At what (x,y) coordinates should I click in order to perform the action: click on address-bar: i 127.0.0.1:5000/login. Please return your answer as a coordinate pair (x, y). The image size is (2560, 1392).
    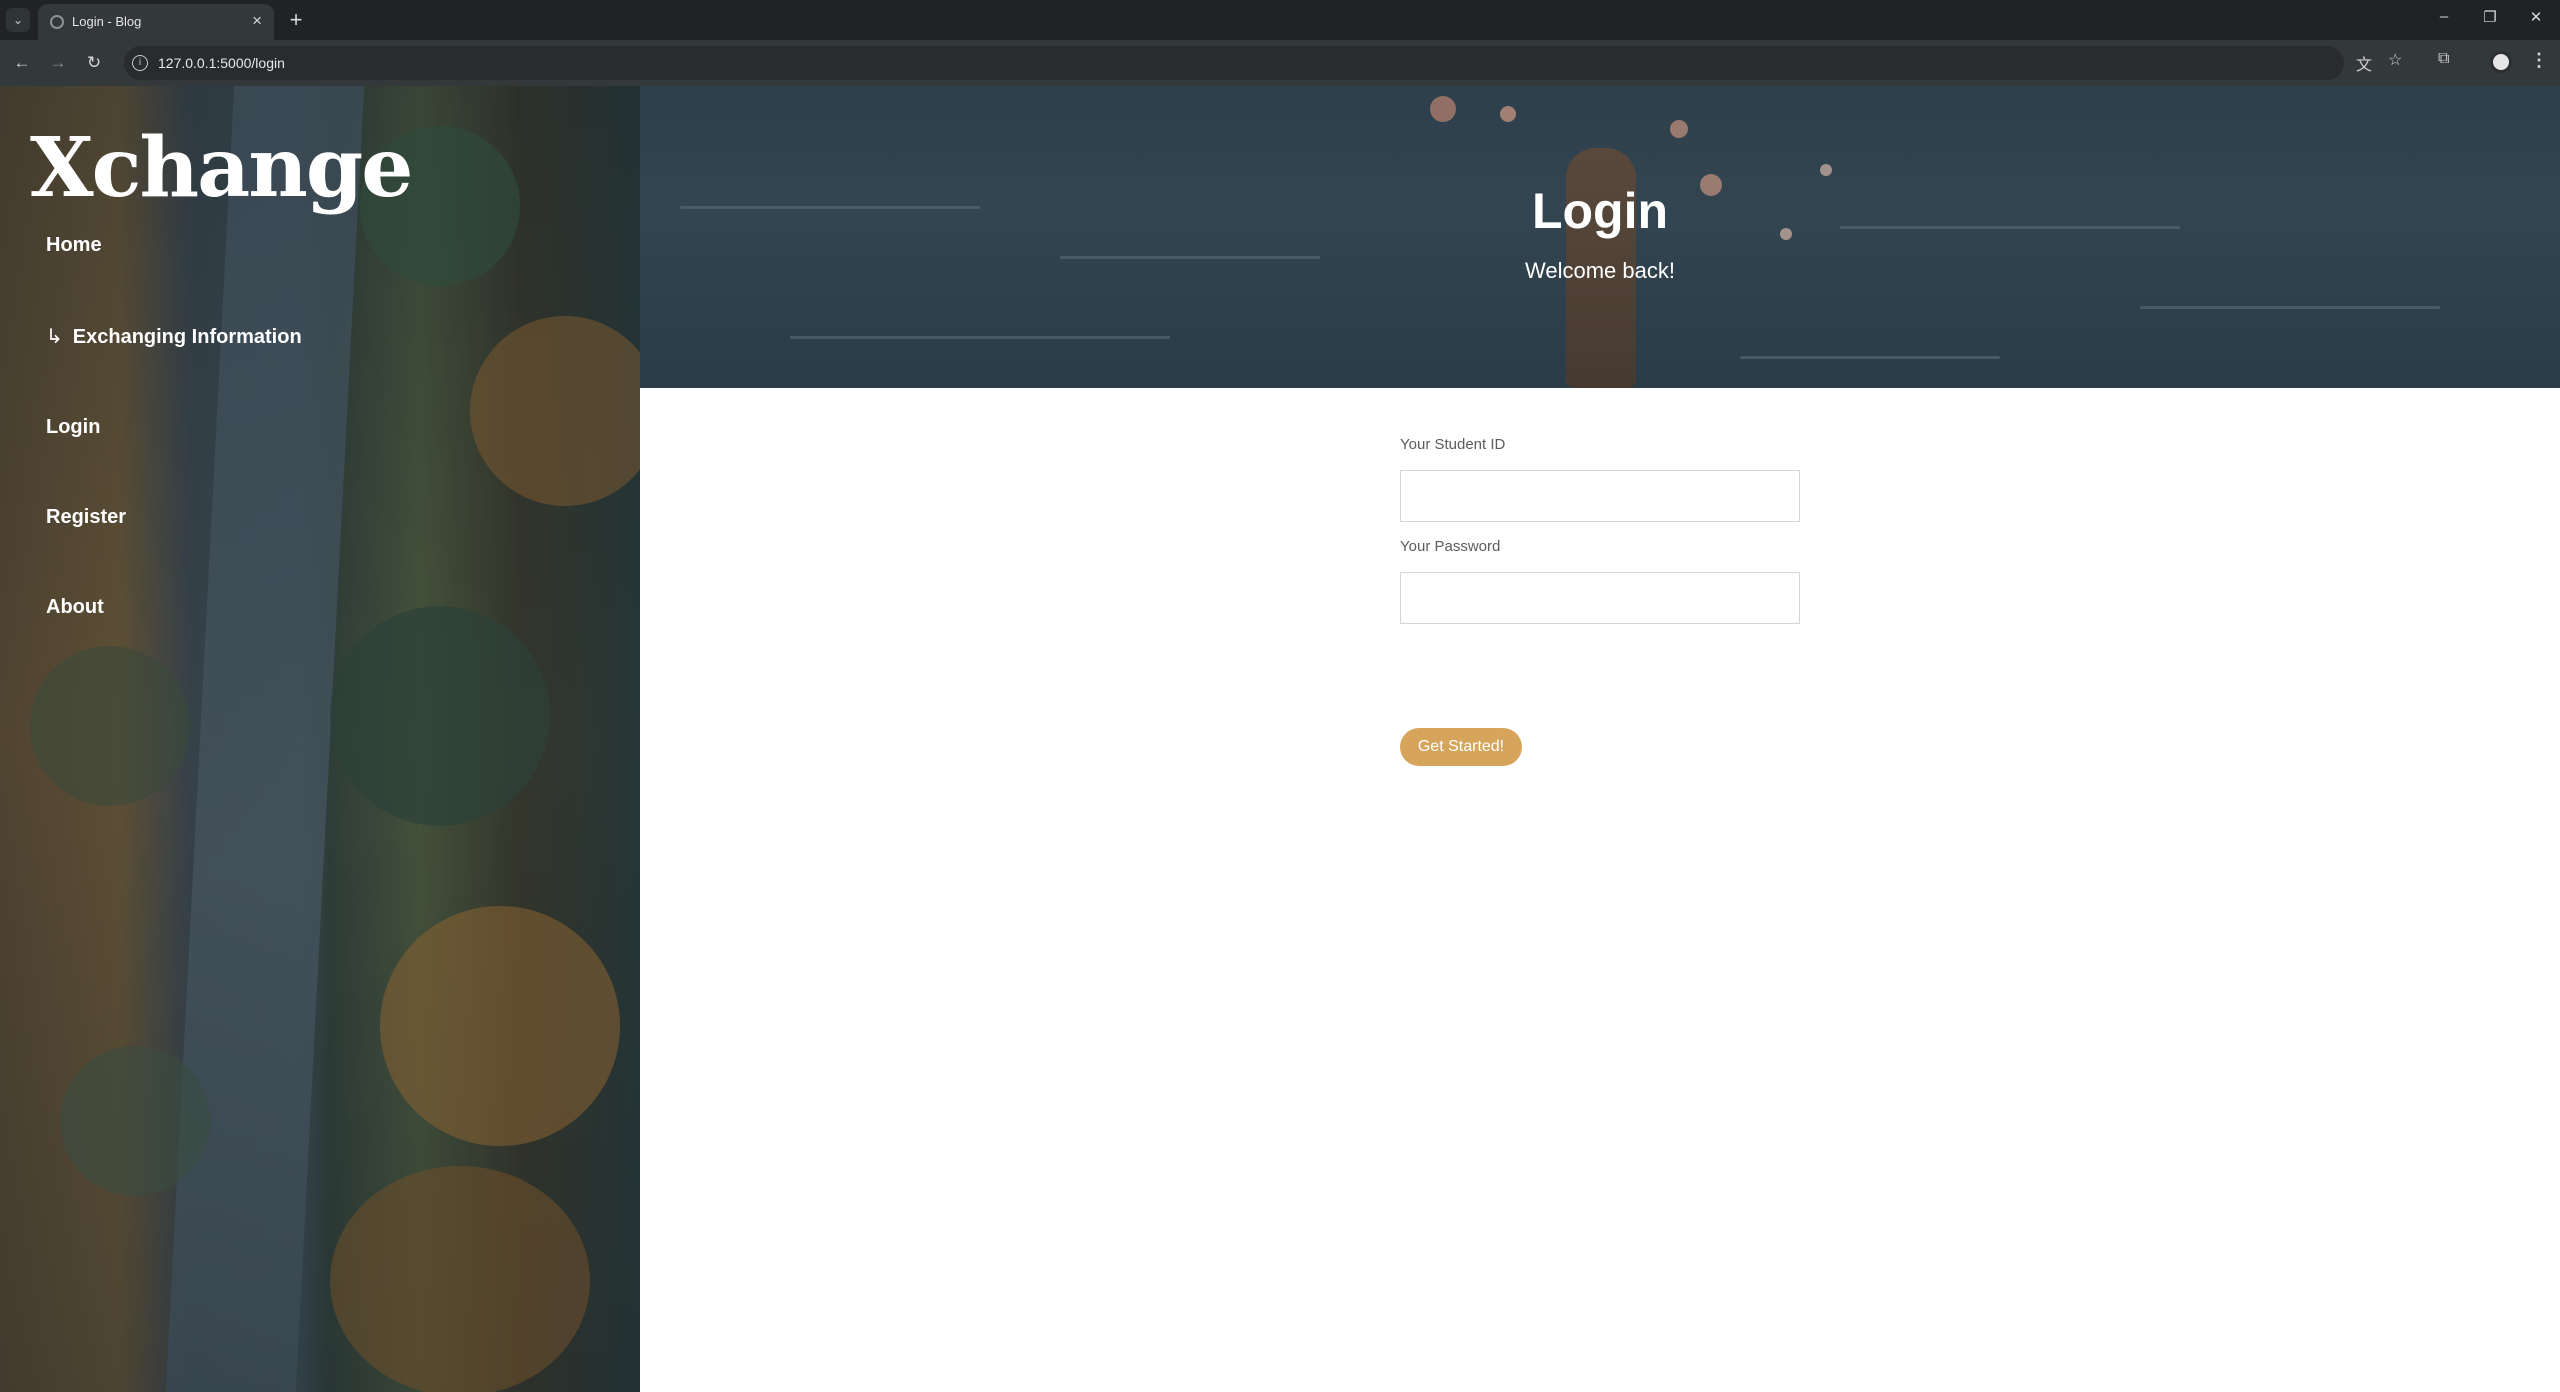
    Looking at the image, I should click on (1234, 63).